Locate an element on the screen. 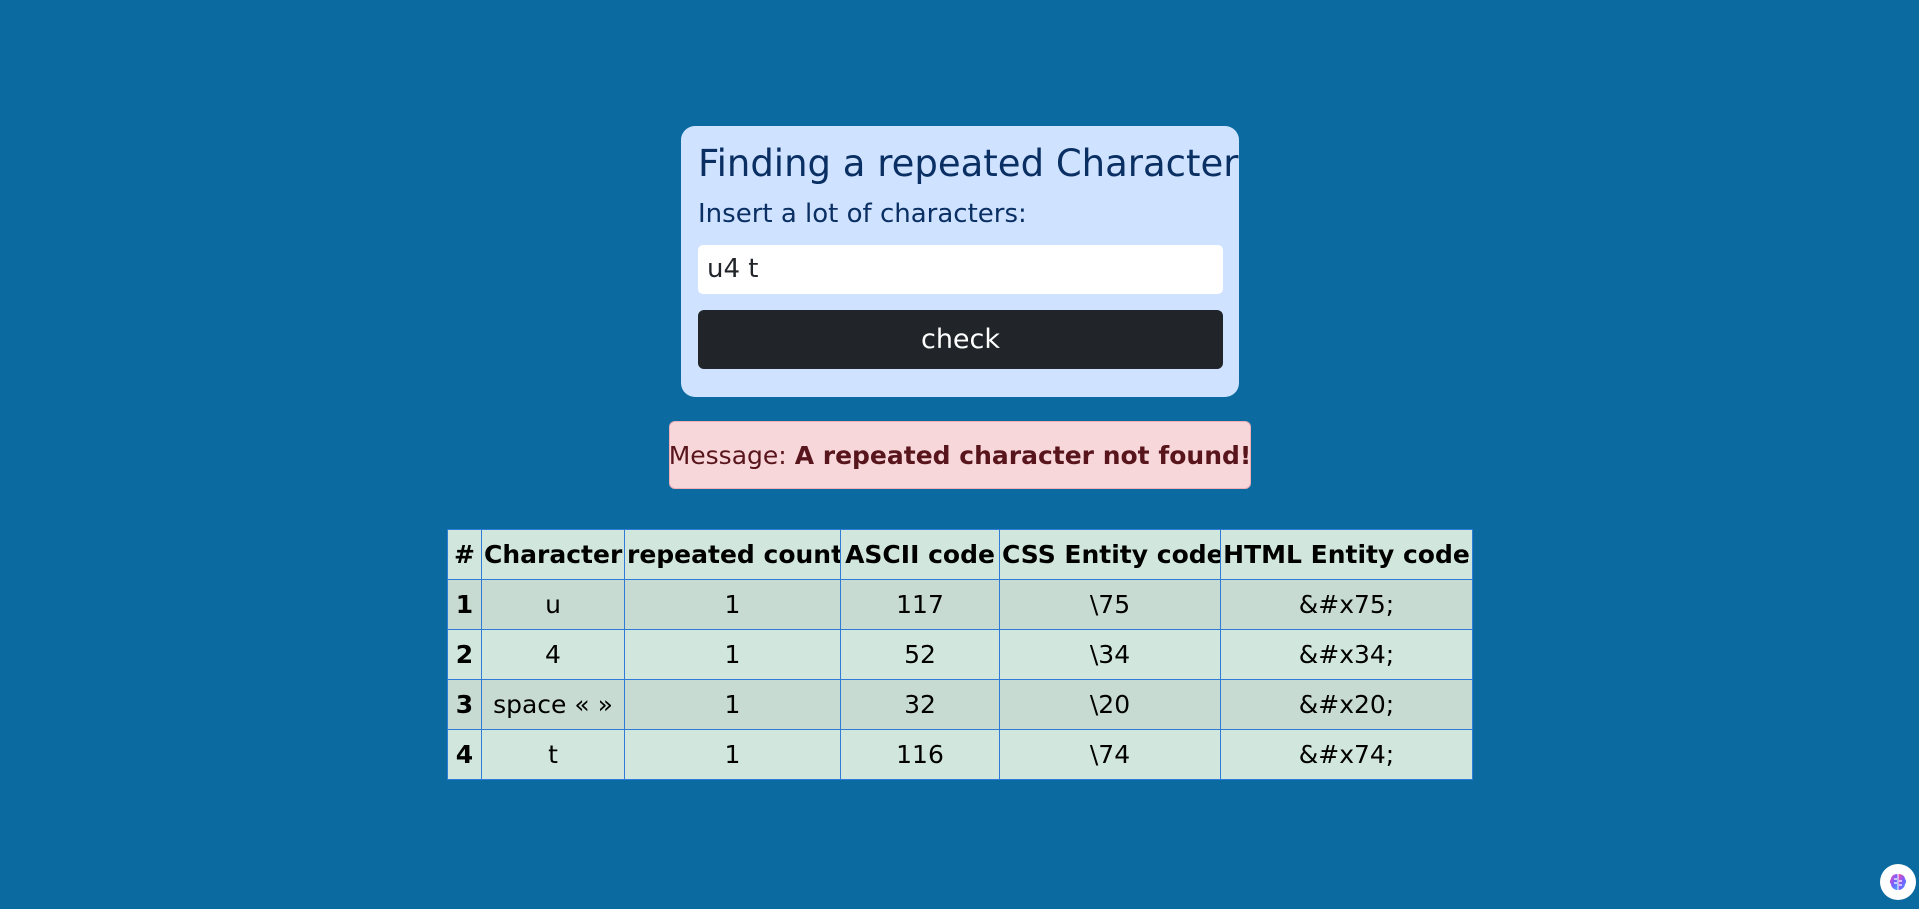 This screenshot has width=1919, height=909. header-html-entity-code: HTML Entity code is located at coordinates (1346, 554).